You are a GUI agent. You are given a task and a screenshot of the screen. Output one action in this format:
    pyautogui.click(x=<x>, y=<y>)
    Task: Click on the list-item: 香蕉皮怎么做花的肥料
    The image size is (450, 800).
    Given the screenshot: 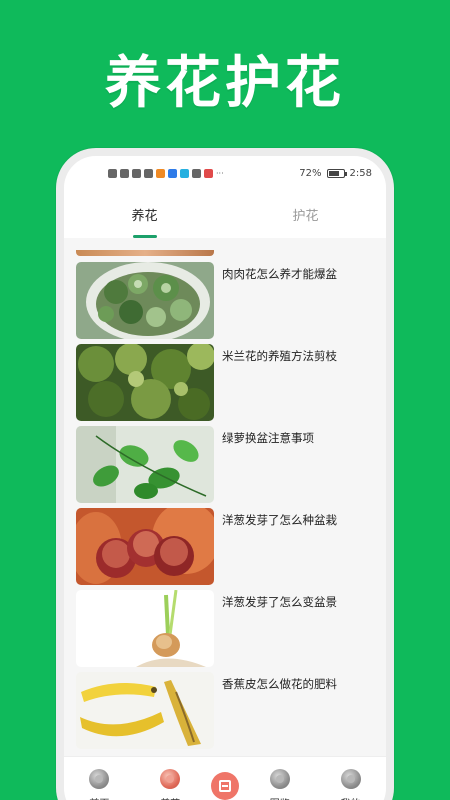 What is the action you would take?
    pyautogui.click(x=225, y=710)
    